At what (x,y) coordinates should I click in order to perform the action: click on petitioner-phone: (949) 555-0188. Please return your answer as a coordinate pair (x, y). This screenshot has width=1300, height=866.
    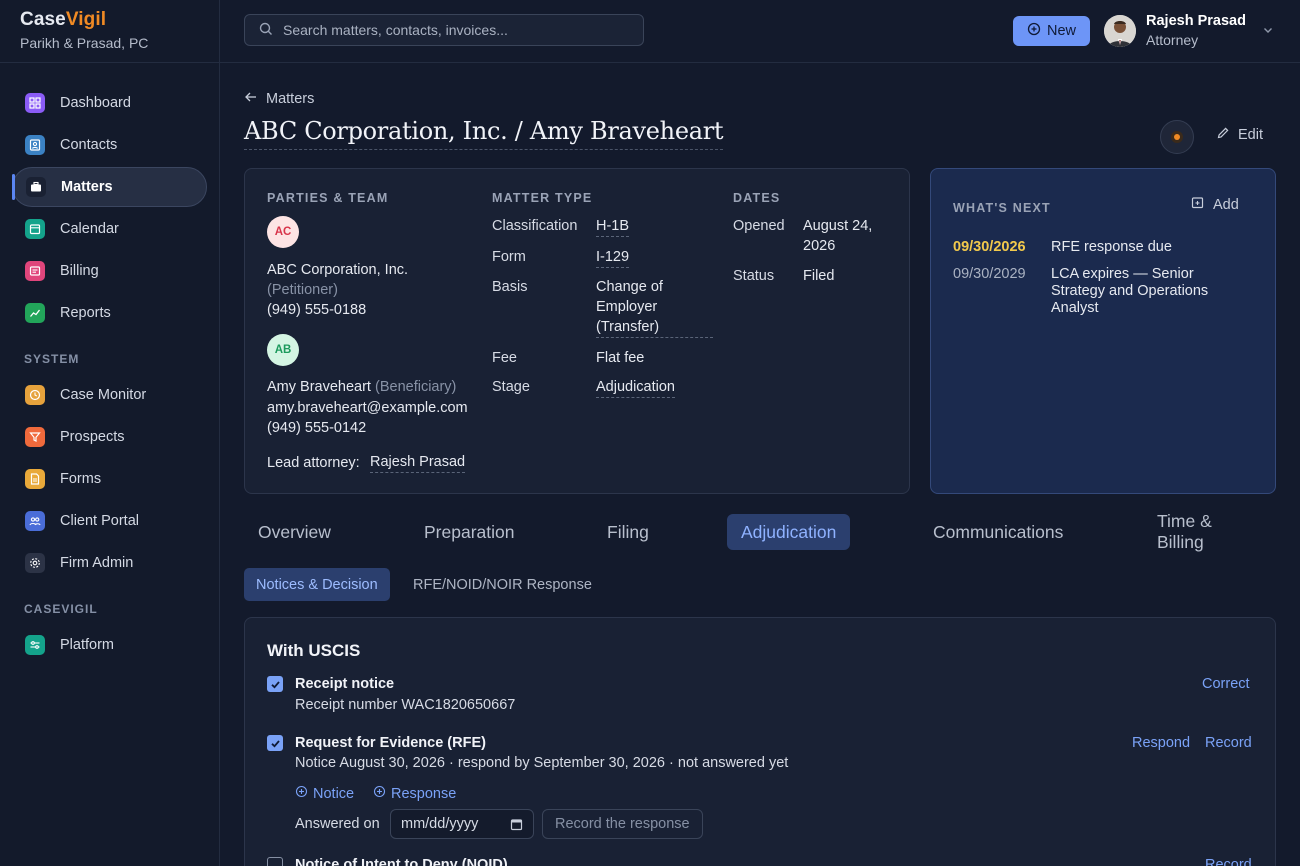
    Looking at the image, I should click on (317, 310).